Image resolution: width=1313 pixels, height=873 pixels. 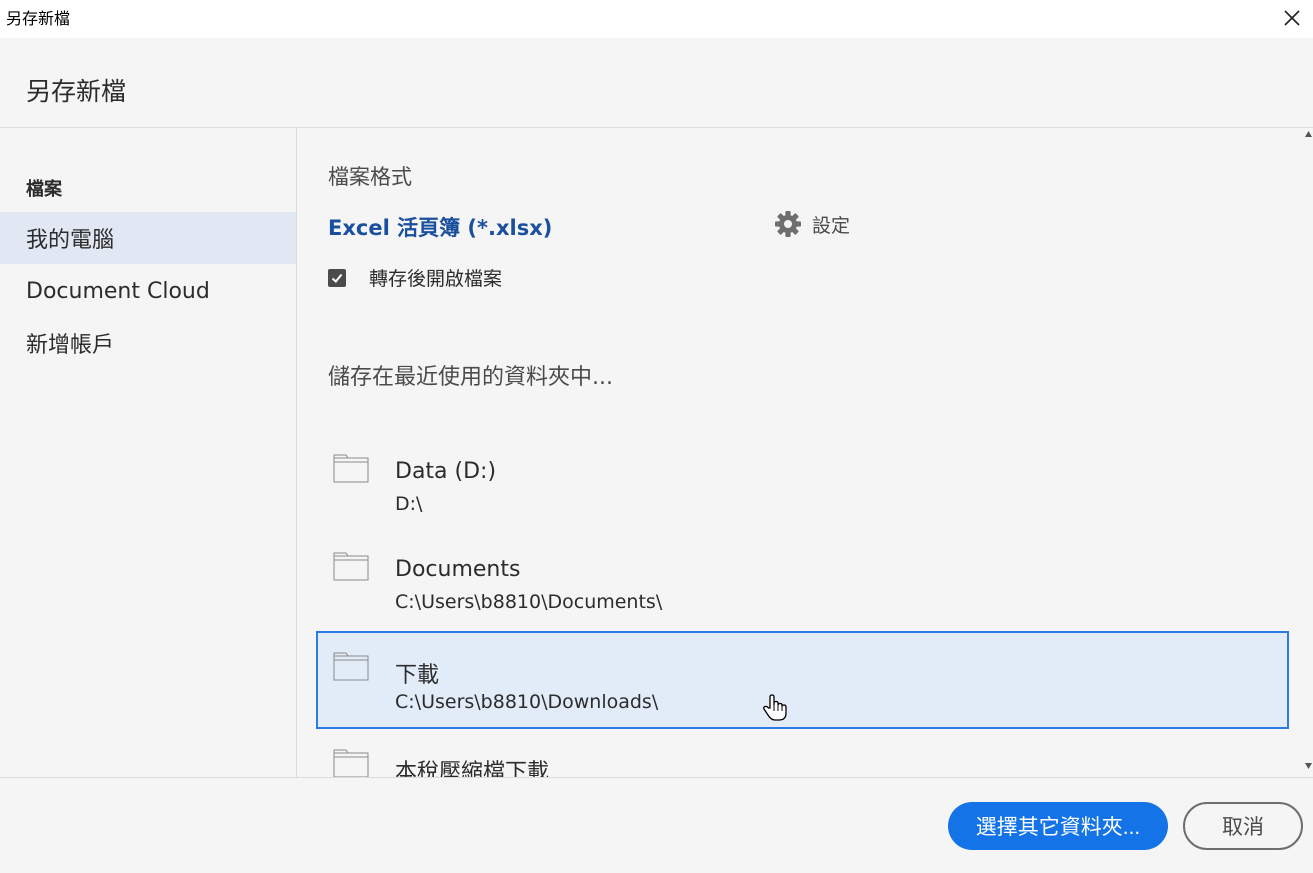 What do you see at coordinates (656, 83) in the screenshot?
I see `dialog-header: 另存新檔` at bounding box center [656, 83].